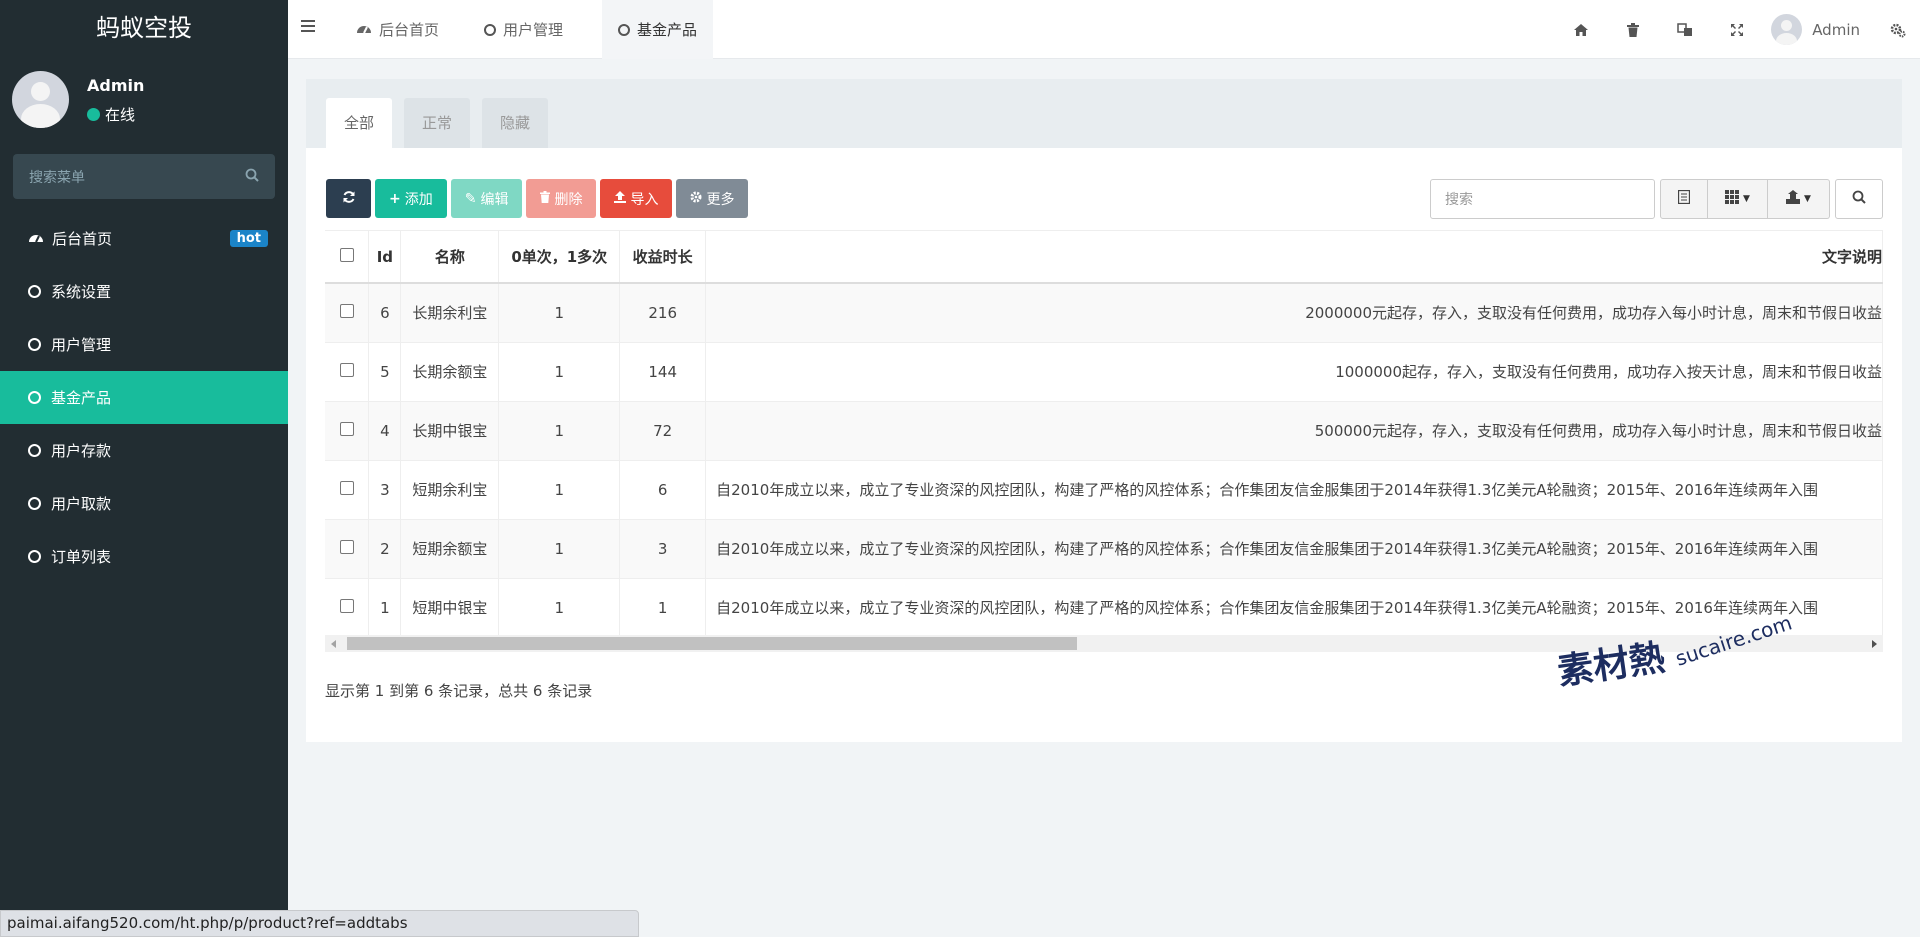 Image resolution: width=1920 pixels, height=937 pixels. Describe the element at coordinates (144, 176) in the screenshot. I see `menu-search-input: 搜索菜单` at that location.